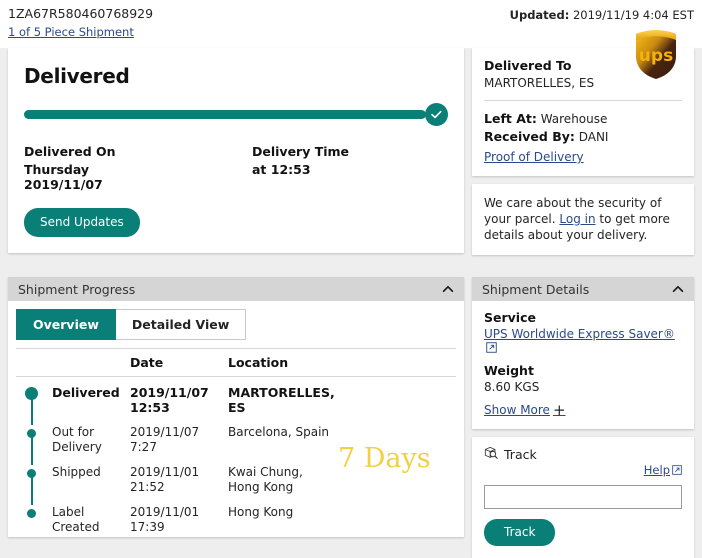 The height and width of the screenshot is (558, 702). Describe the element at coordinates (147, 527) in the screenshot. I see `row-time-value: 17:39` at that location.